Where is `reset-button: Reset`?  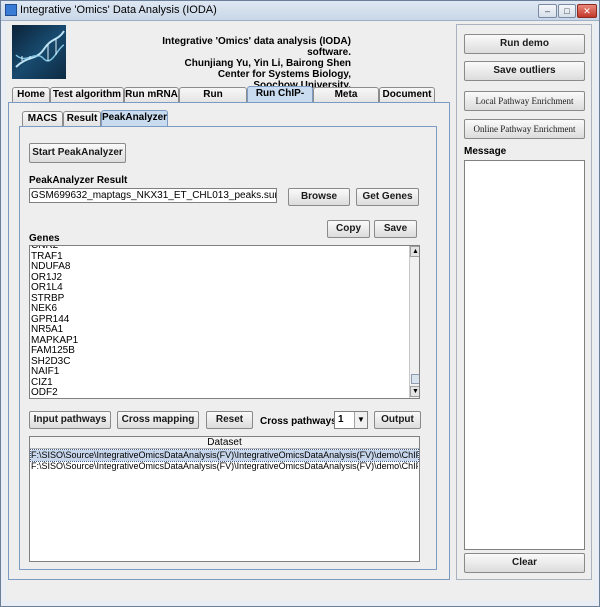 reset-button: Reset is located at coordinates (229, 420).